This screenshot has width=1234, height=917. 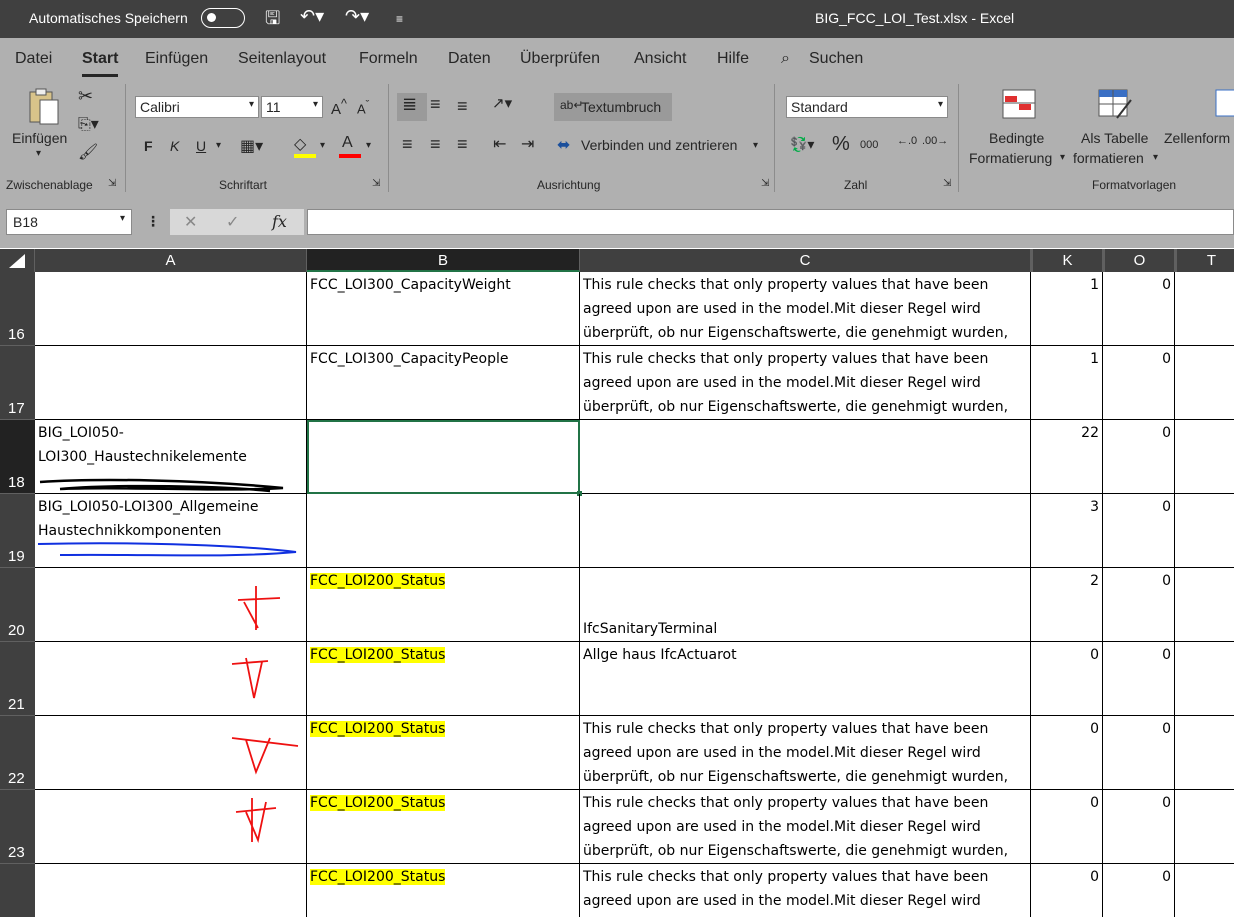 I want to click on paste-dropdown-icon: ▾, so click(x=38, y=153).